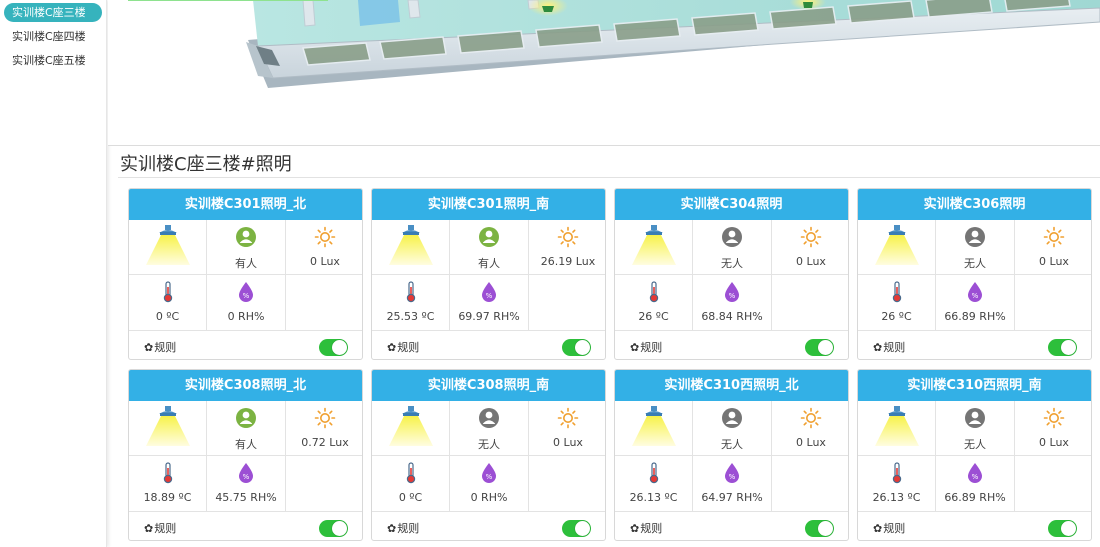 The height and width of the screenshot is (547, 1100). I want to click on illuminance-cell: 0.72 Lux, so click(324, 428).